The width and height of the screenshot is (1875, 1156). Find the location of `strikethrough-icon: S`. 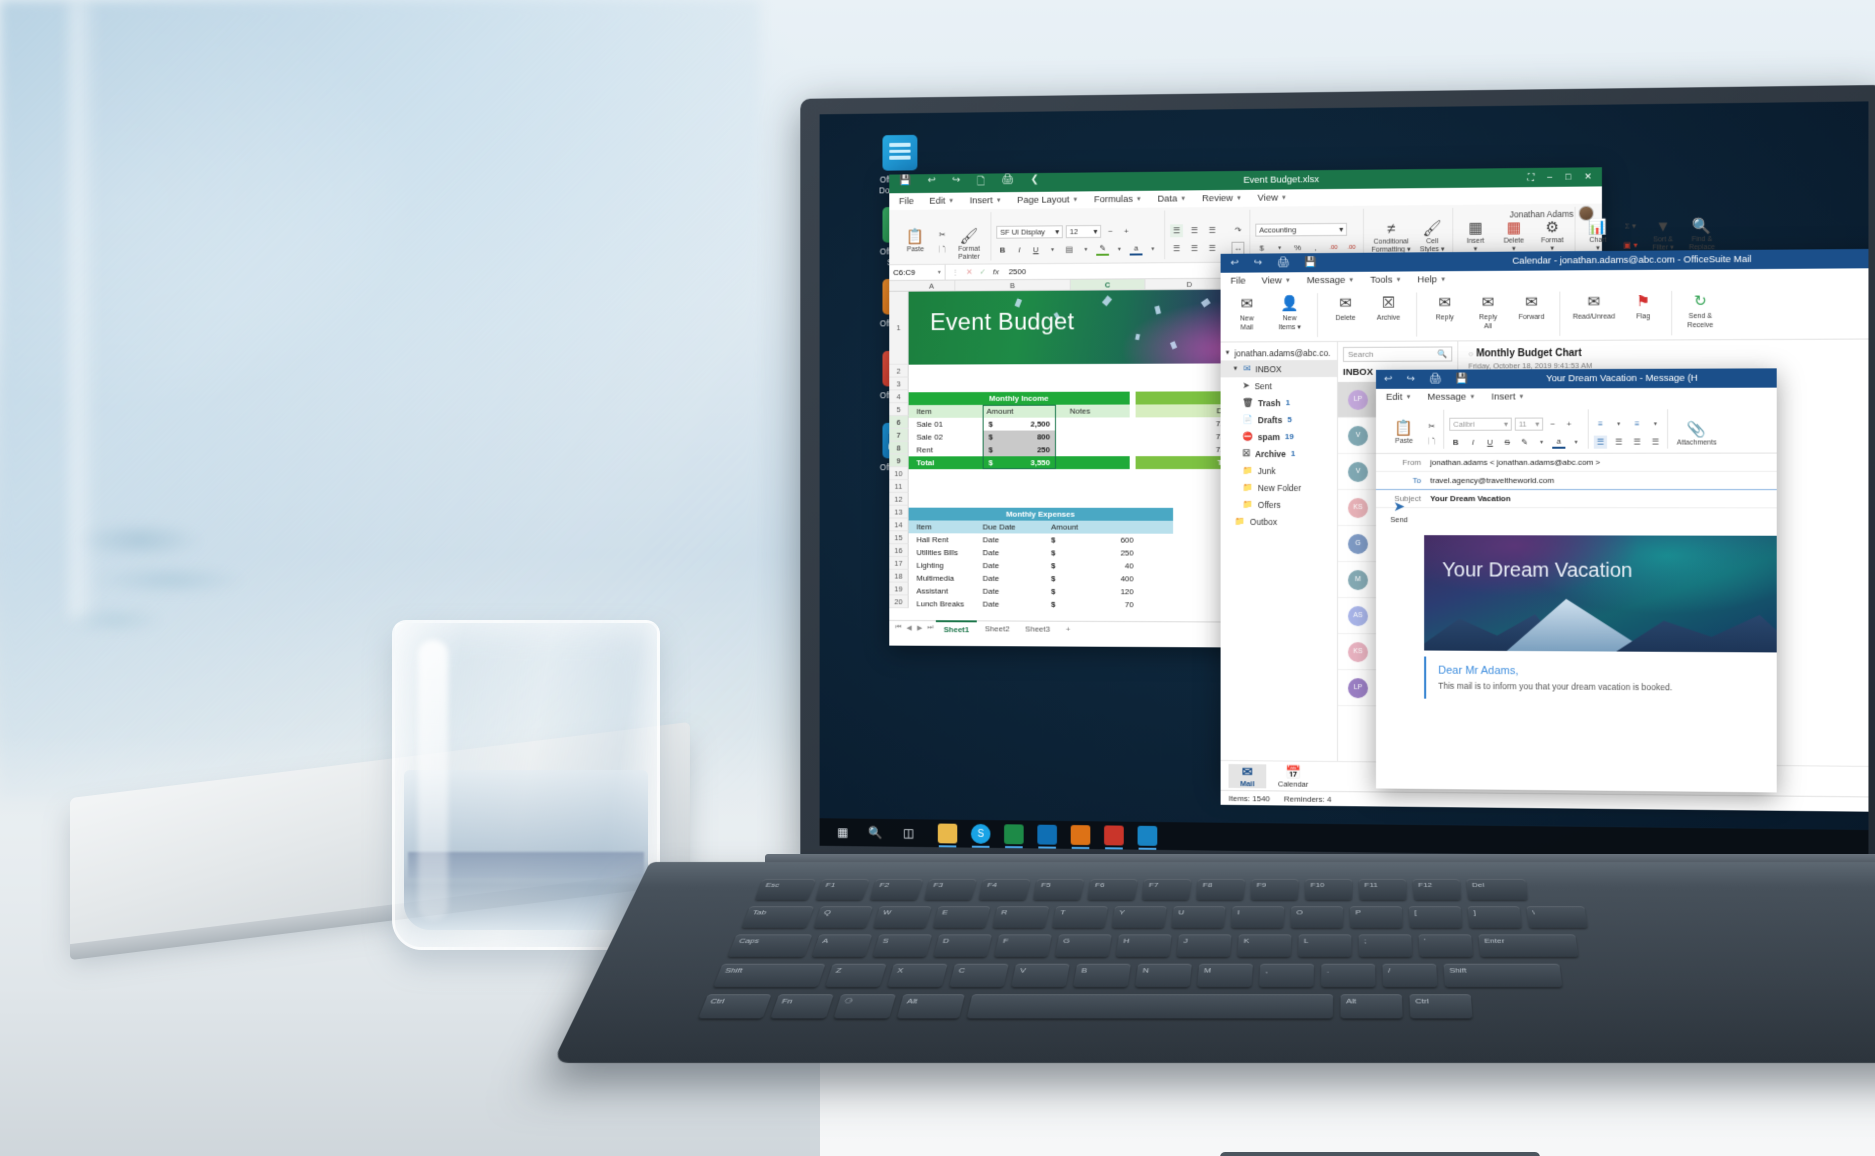

strikethrough-icon: S is located at coordinates (1507, 442).